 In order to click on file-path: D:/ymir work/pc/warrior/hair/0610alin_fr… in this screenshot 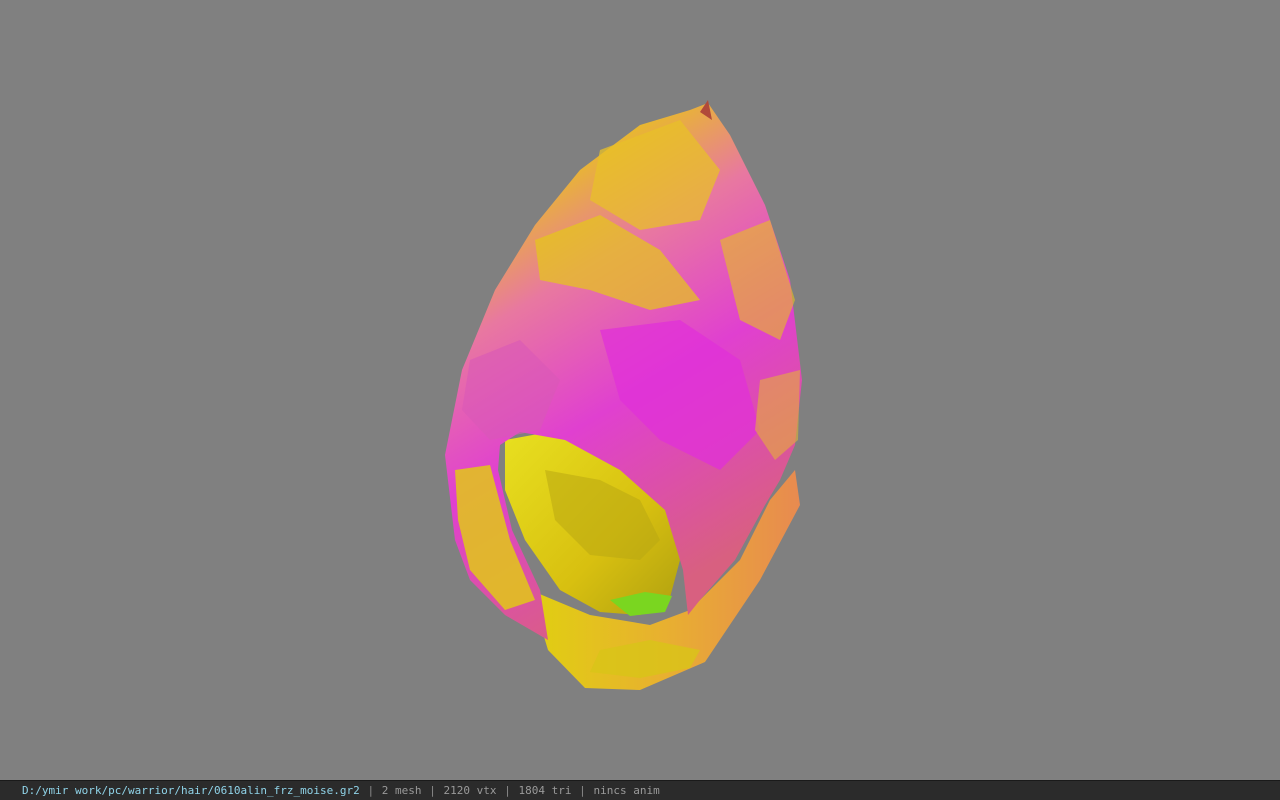, I will do `click(191, 790)`.